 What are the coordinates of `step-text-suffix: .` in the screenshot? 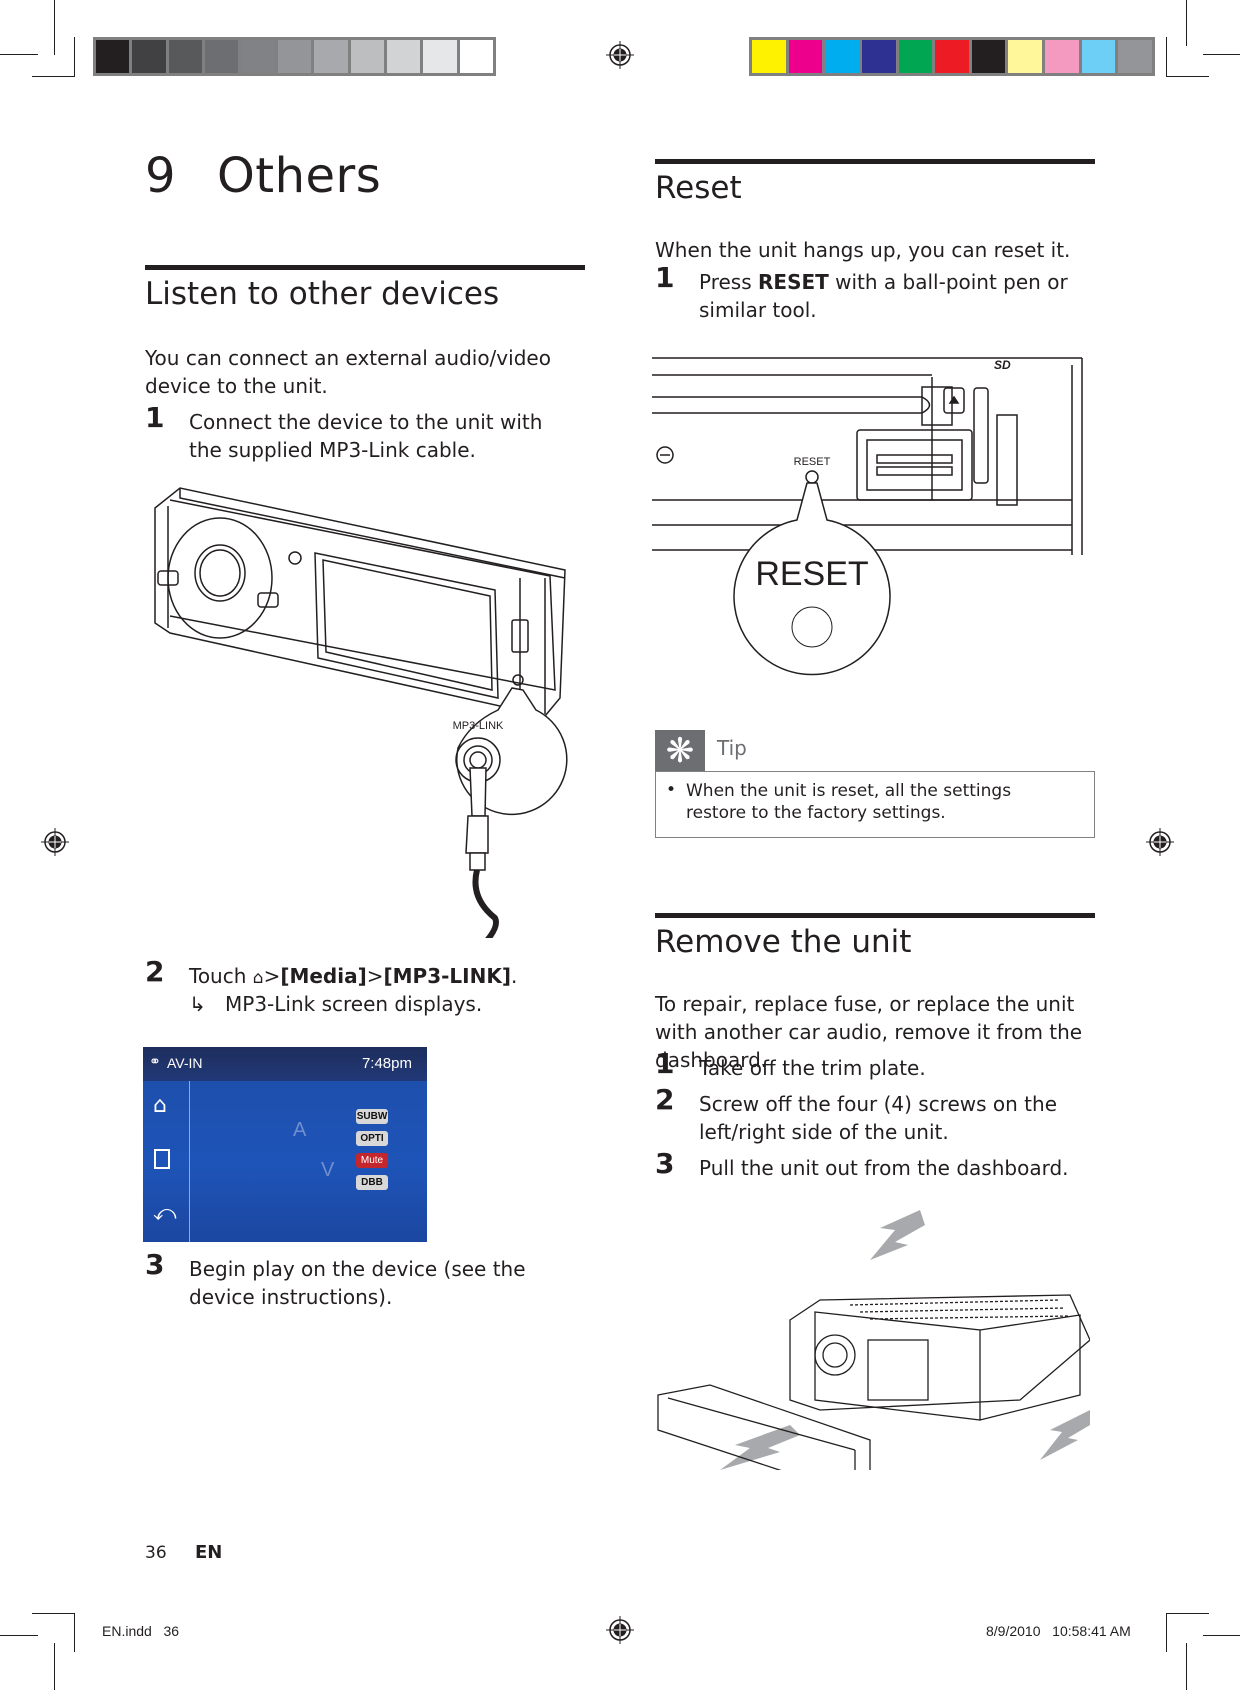 It's located at (514, 976).